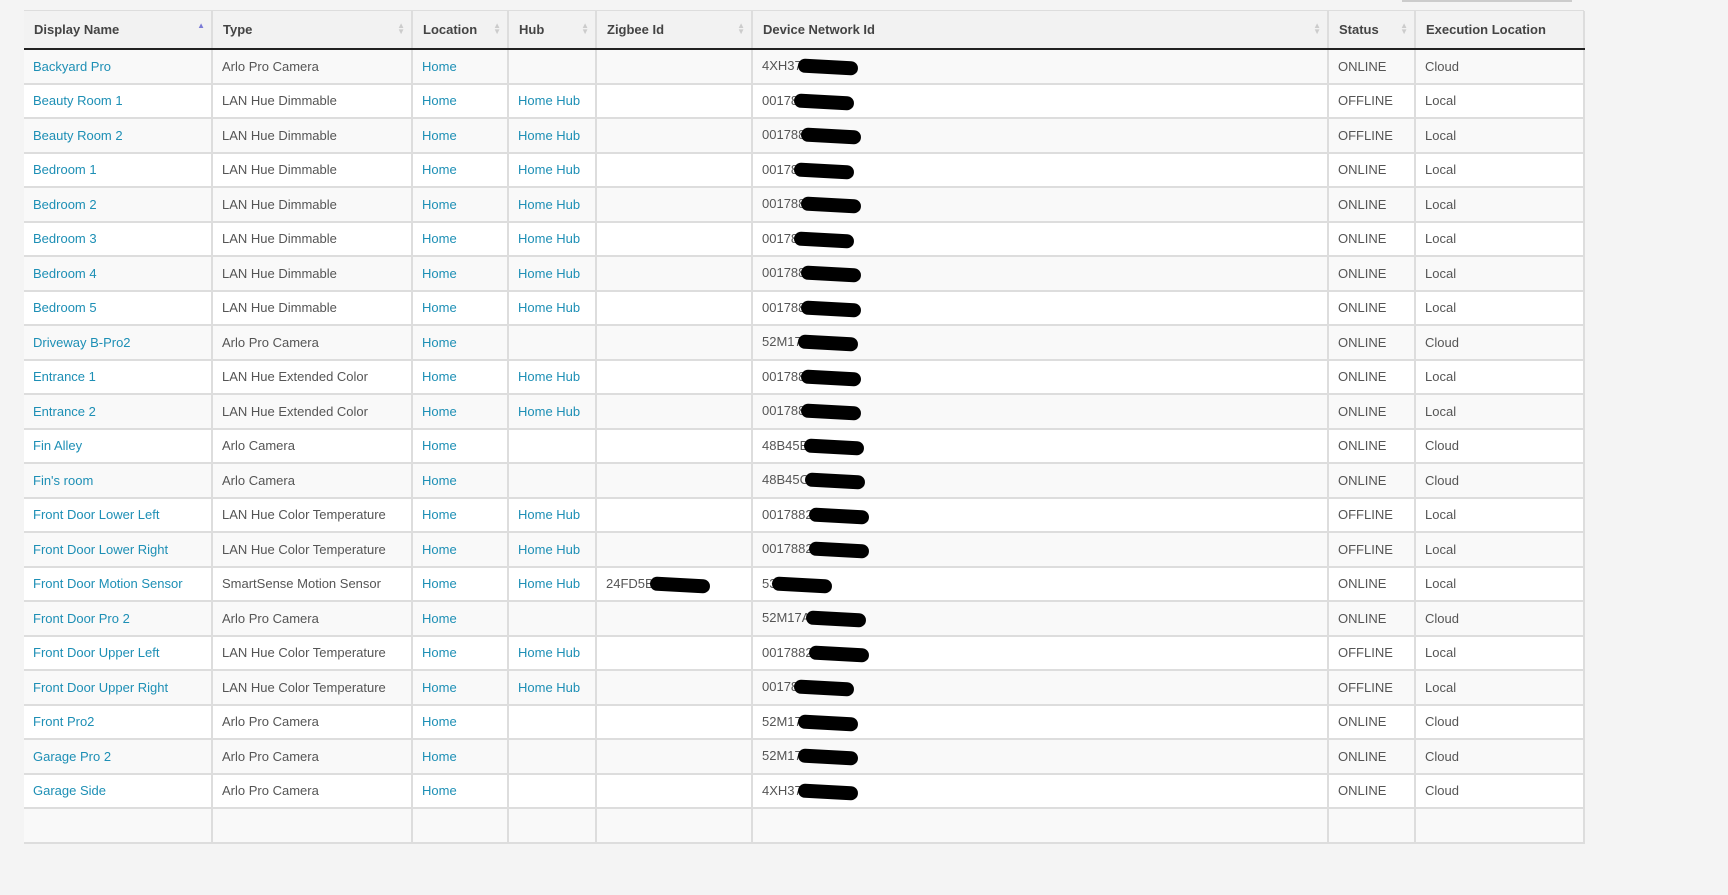 The height and width of the screenshot is (895, 1728). I want to click on column-header-device-network-id: Device Network Id ▲ ▼, so click(1040, 30).